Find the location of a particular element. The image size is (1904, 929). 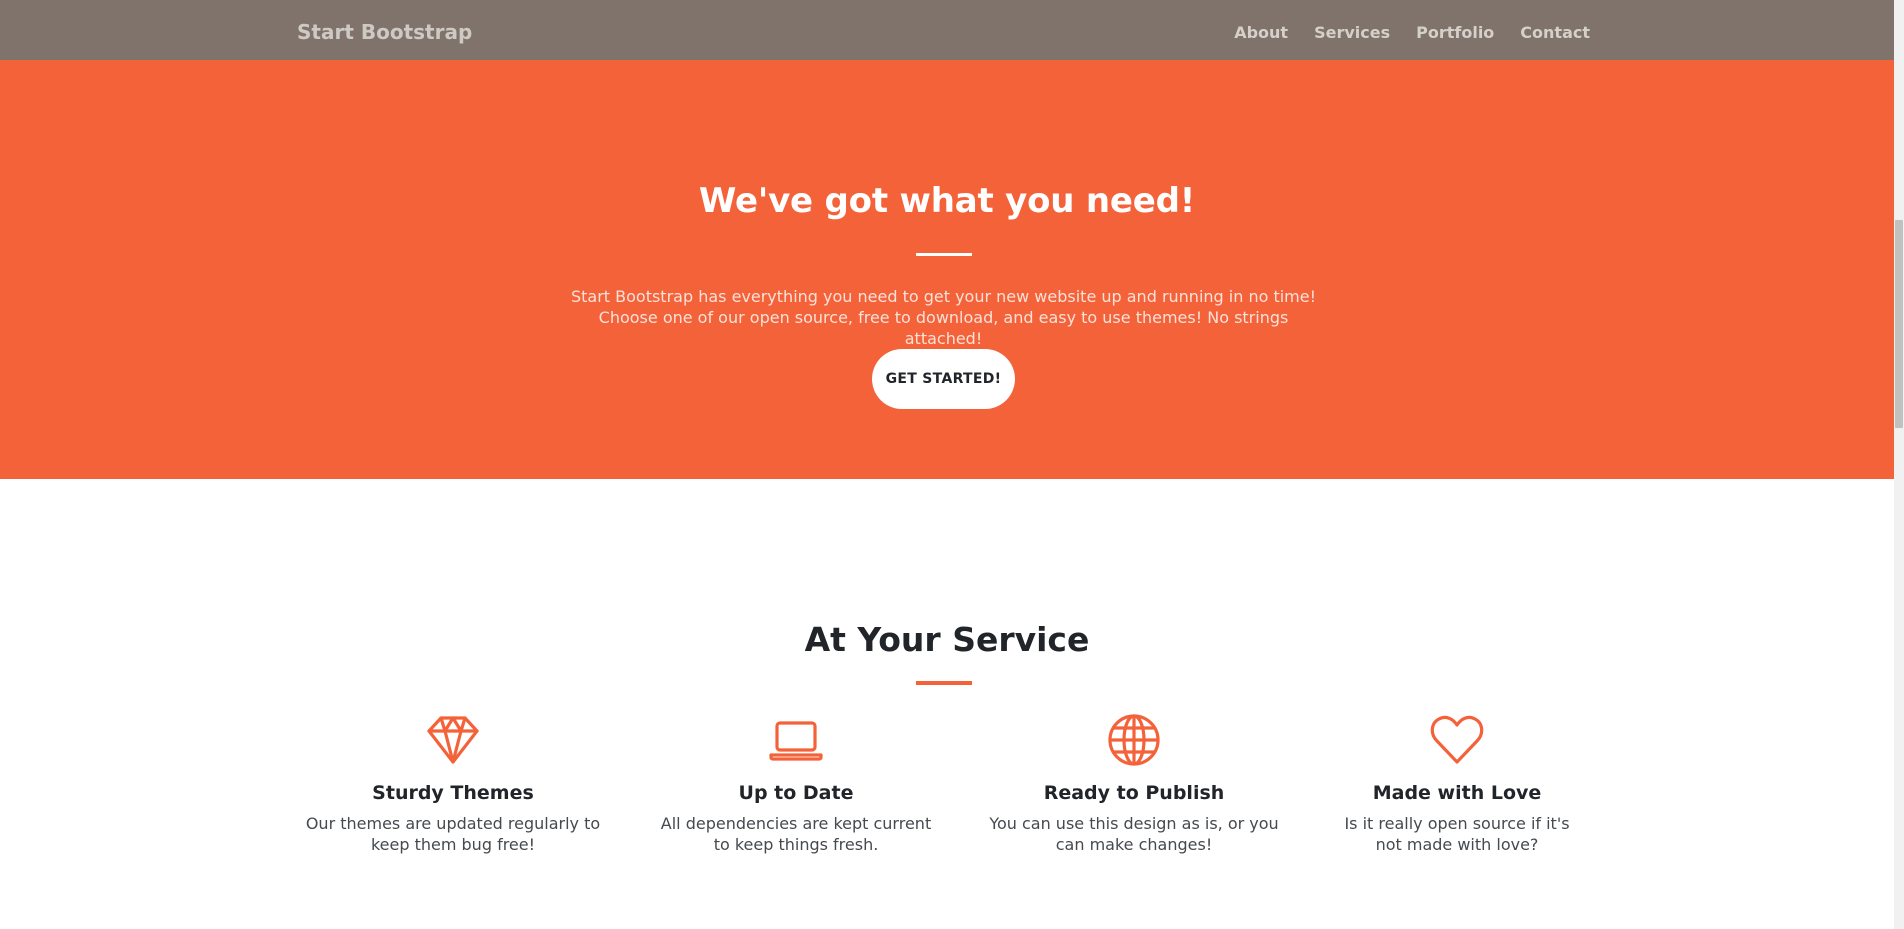

service-title: Ready to Publish is located at coordinates (1134, 793).